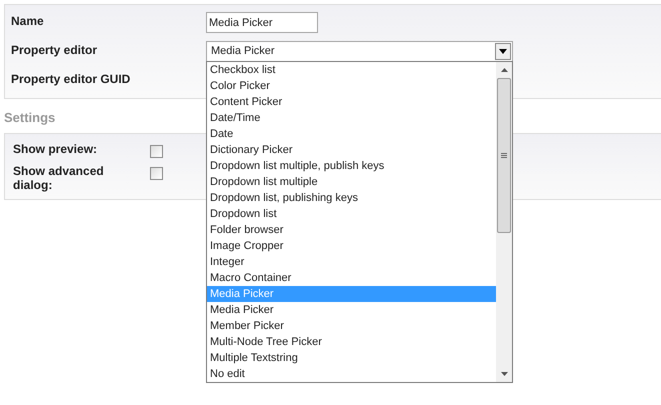  I want to click on dropdown-option: Folder browser, so click(351, 230).